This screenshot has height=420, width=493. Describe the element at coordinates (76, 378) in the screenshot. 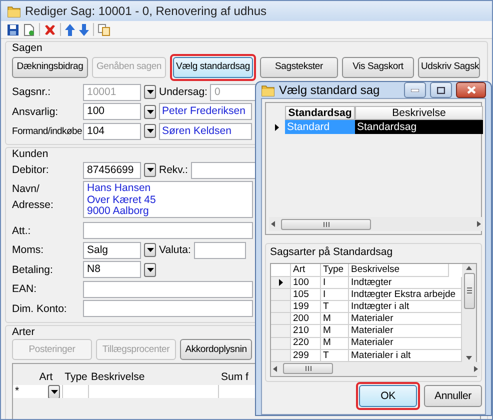

I see `column-header: Type` at that location.